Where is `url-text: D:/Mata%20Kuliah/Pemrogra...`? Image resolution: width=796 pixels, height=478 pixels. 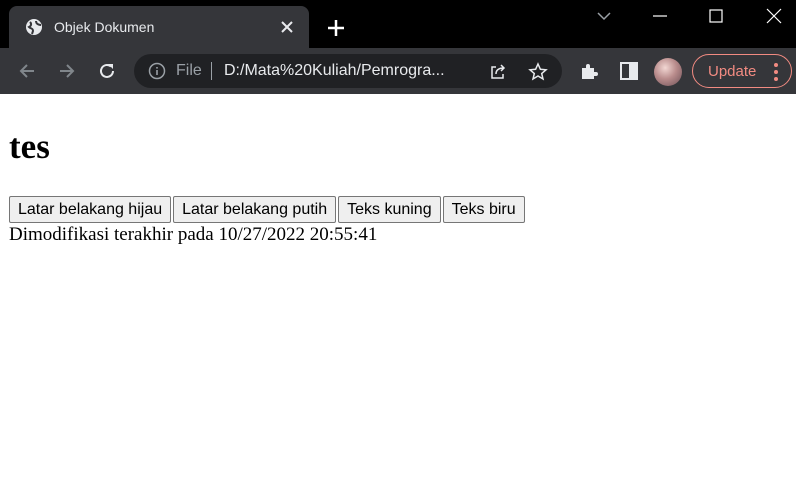 url-text: D:/Mata%20Kuliah/Pemrogra... is located at coordinates (334, 71).